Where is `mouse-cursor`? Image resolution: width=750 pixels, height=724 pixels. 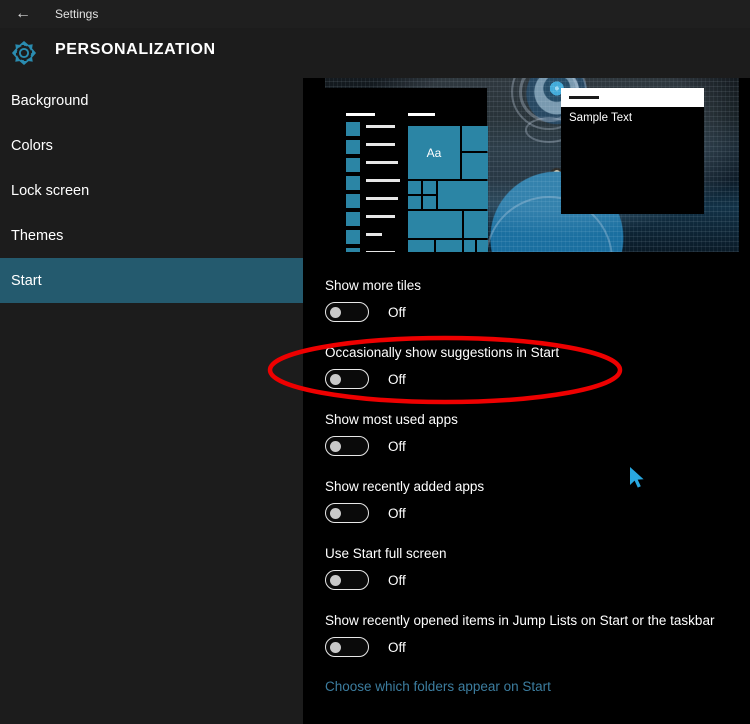 mouse-cursor is located at coordinates (637, 477).